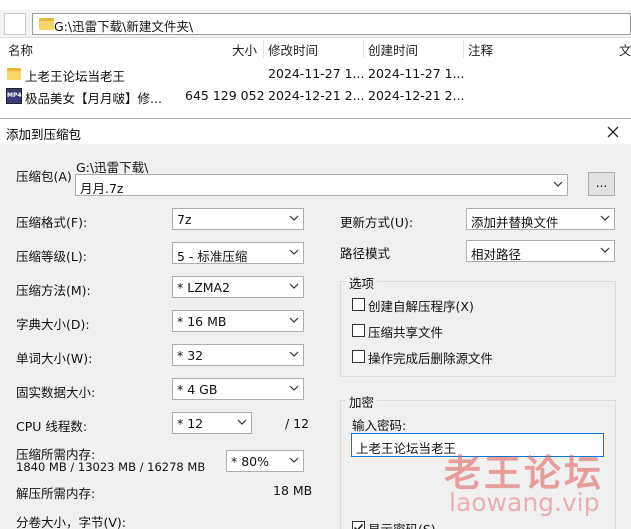  What do you see at coordinates (365, 253) in the screenshot?
I see `path-mode-label: 路径模式` at bounding box center [365, 253].